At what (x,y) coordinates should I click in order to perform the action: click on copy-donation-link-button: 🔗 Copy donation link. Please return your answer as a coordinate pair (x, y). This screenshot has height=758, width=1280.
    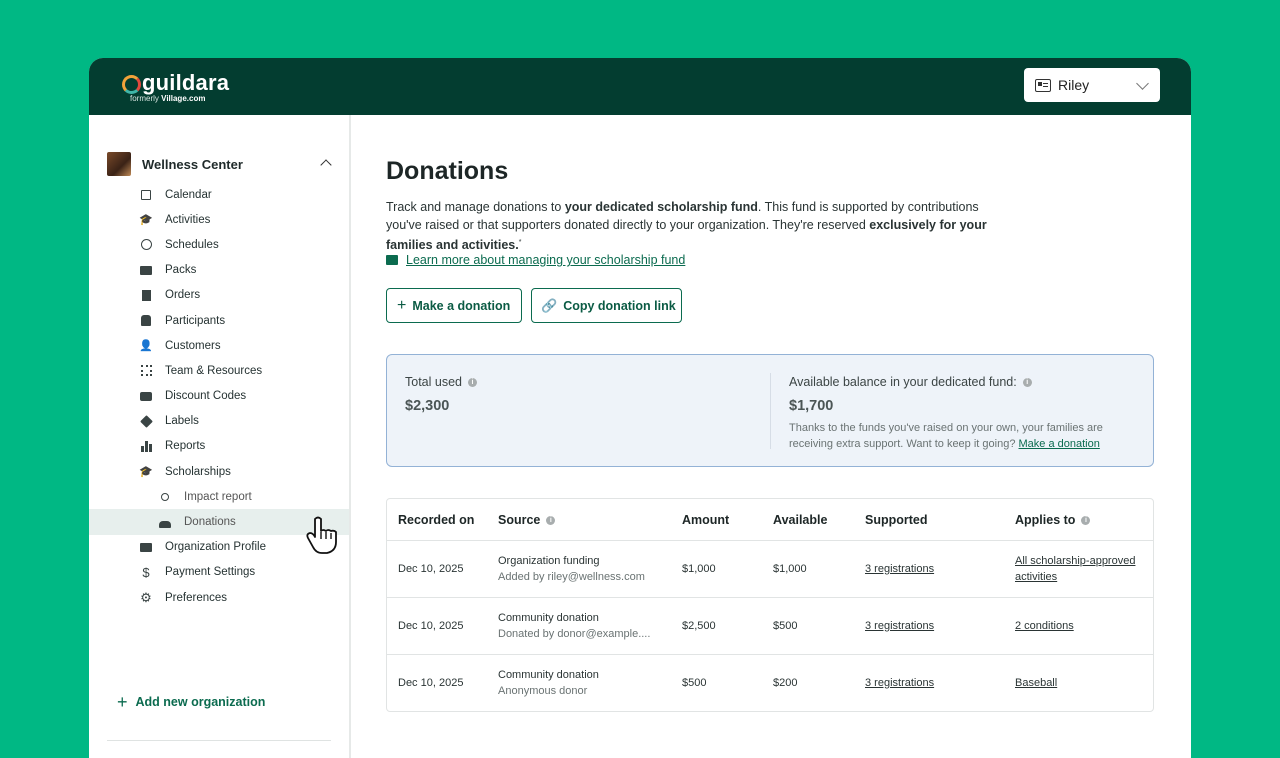
    Looking at the image, I should click on (606, 305).